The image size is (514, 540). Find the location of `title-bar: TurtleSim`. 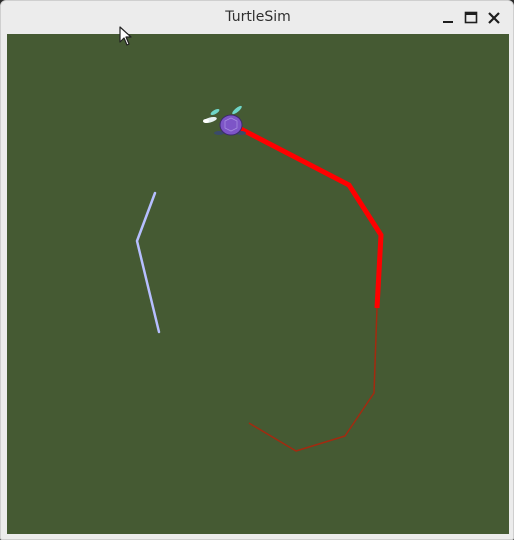

title-bar: TurtleSim is located at coordinates (257, 17).